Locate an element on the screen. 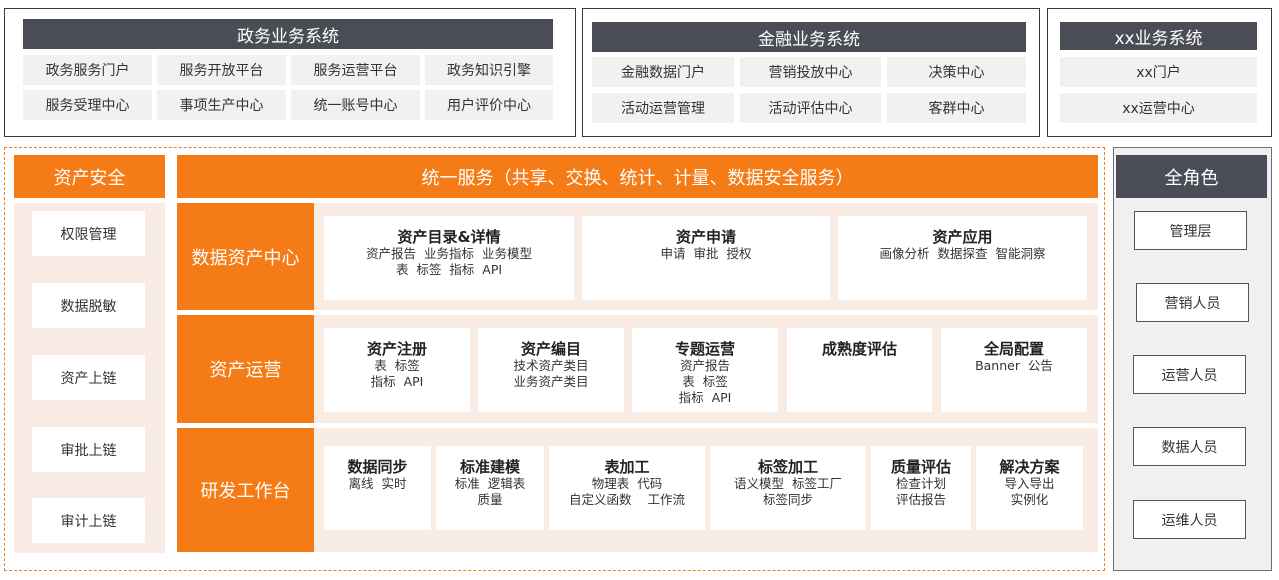 Image resolution: width=1279 pixels, height=580 pixels. card-sub: 物理表 代码 自定义函数 工作流 is located at coordinates (627, 491).